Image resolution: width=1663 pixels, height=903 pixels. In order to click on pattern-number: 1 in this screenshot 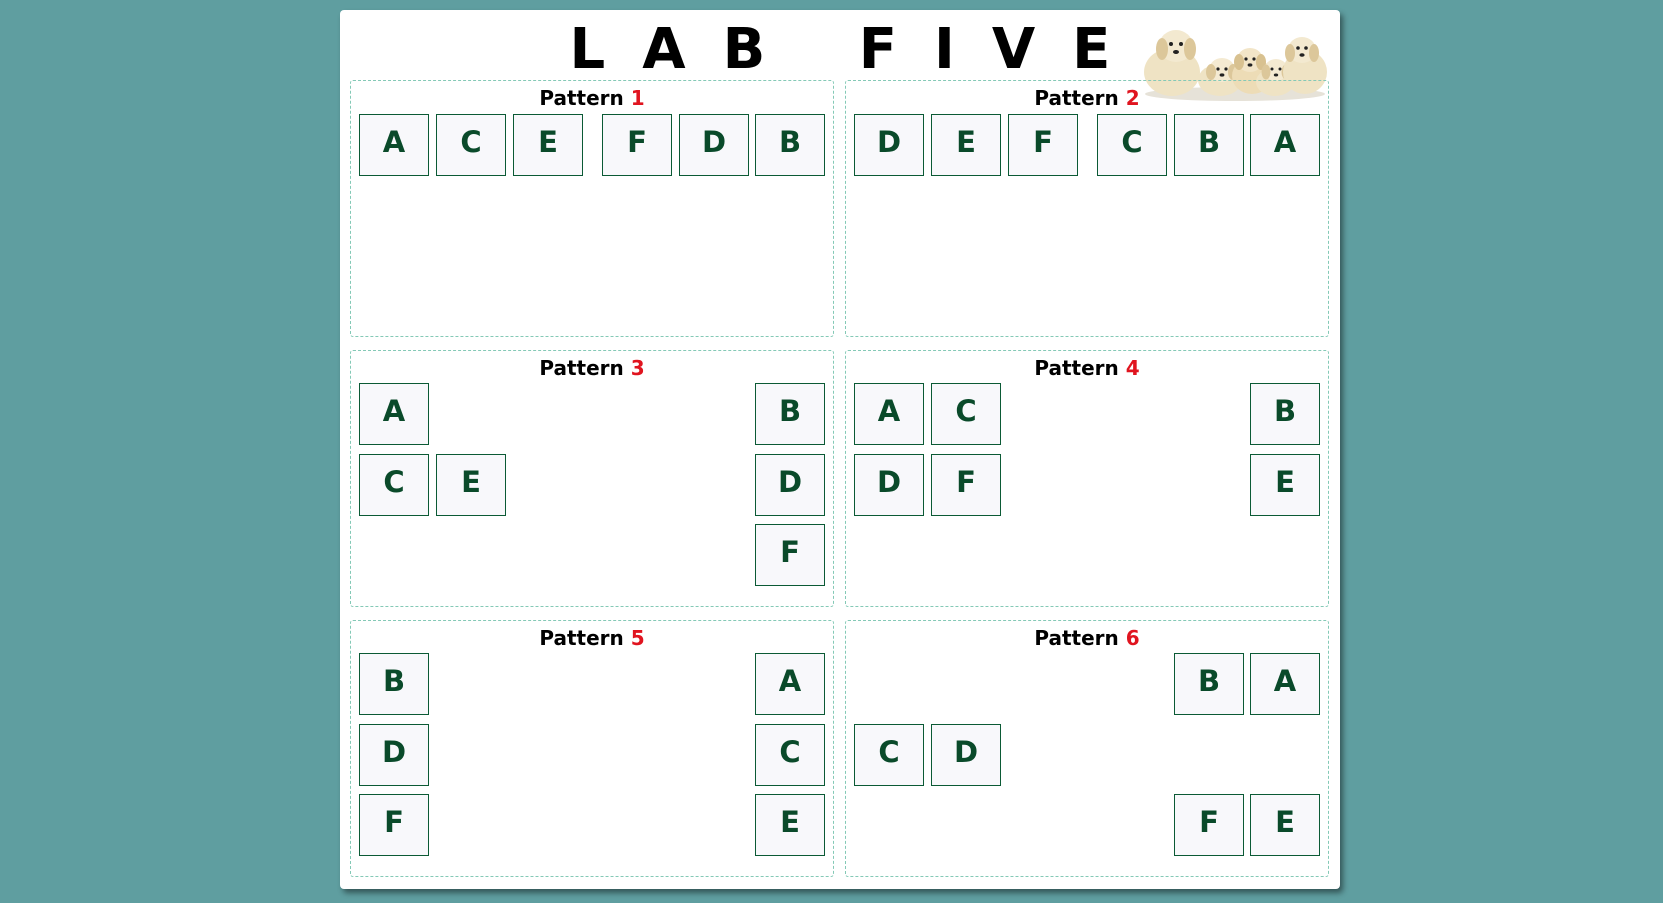, I will do `click(637, 98)`.